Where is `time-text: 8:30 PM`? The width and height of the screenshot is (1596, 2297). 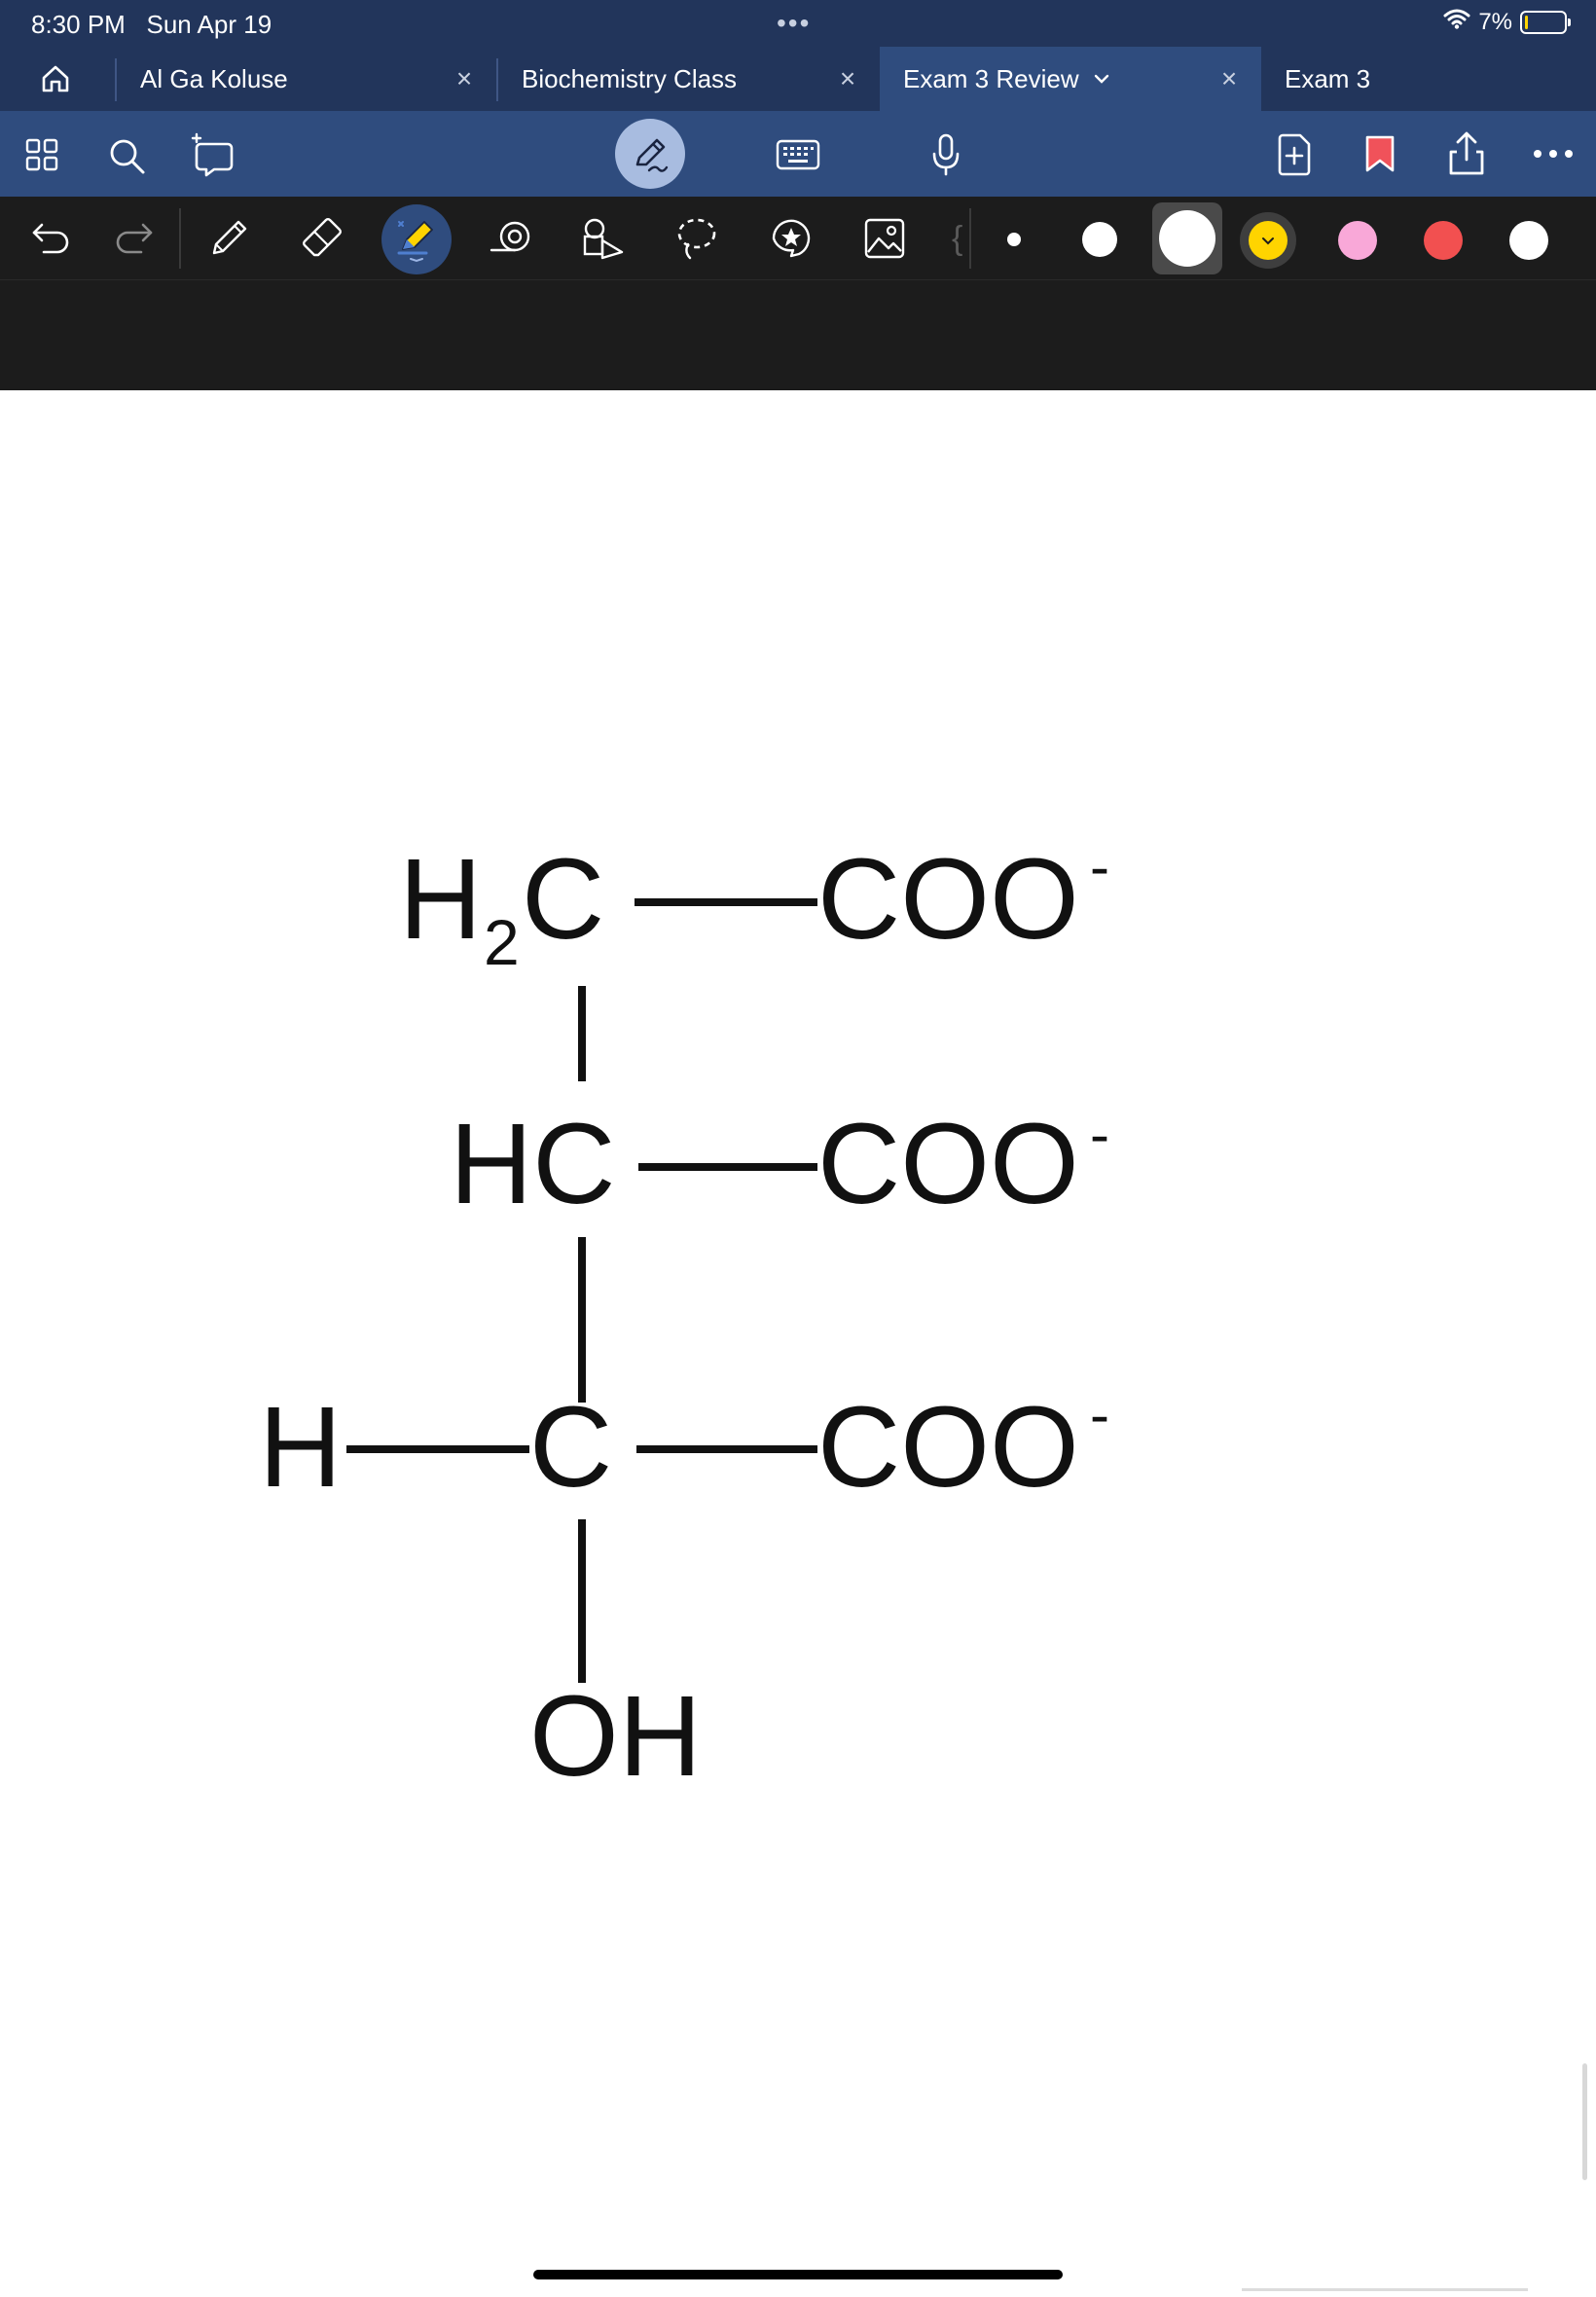 time-text: 8:30 PM is located at coordinates (78, 25).